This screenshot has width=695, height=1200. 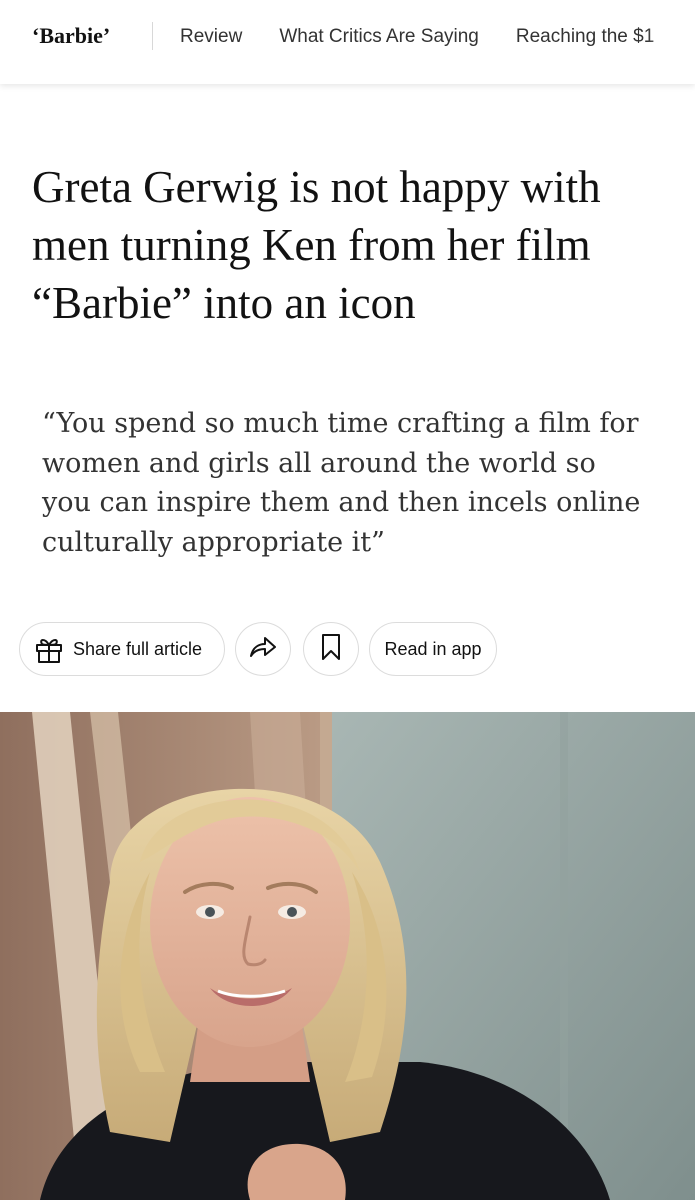 What do you see at coordinates (379, 37) in the screenshot?
I see `nav-link-critics: What Critics Are Saying` at bounding box center [379, 37].